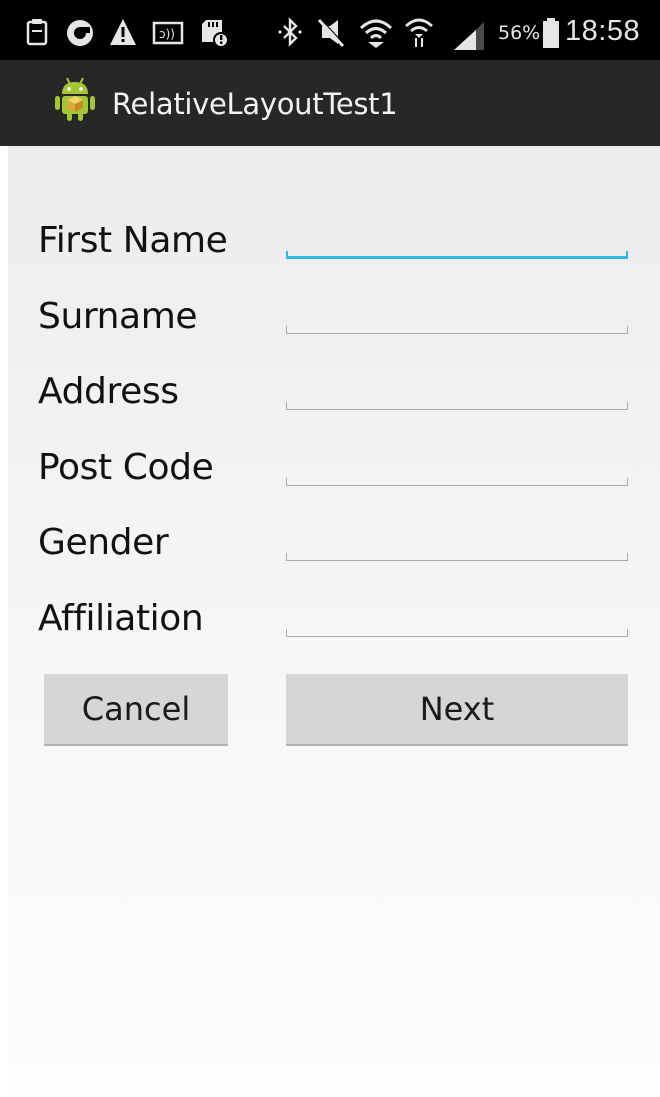 The width and height of the screenshot is (660, 1097). I want to click on wifi-icon, so click(376, 33).